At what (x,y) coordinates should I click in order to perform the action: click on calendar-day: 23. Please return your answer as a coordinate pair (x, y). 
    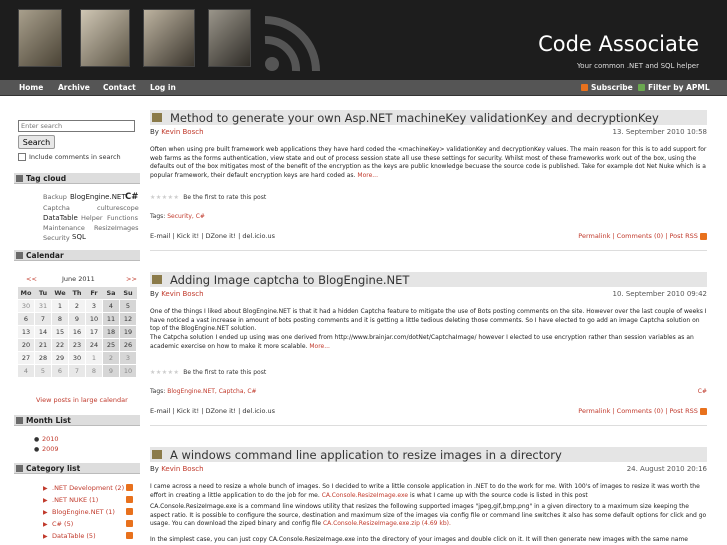
    Looking at the image, I should click on (77, 344).